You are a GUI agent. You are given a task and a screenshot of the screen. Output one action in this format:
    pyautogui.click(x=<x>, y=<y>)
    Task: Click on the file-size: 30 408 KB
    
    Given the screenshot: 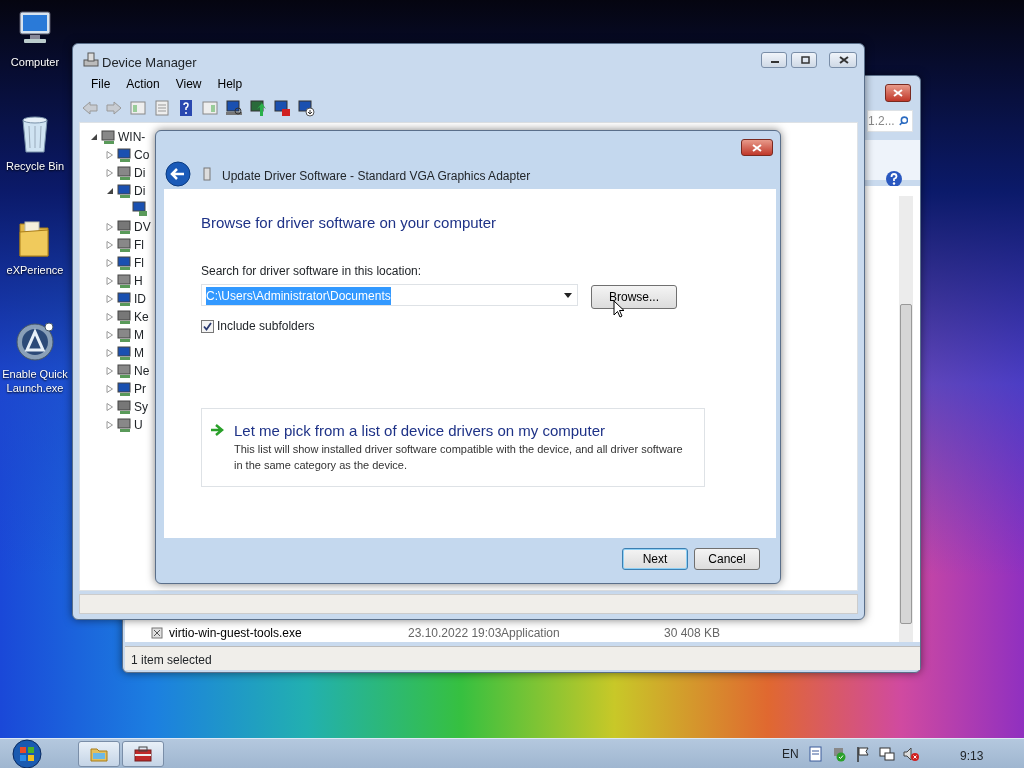 What is the action you would take?
    pyautogui.click(x=693, y=633)
    